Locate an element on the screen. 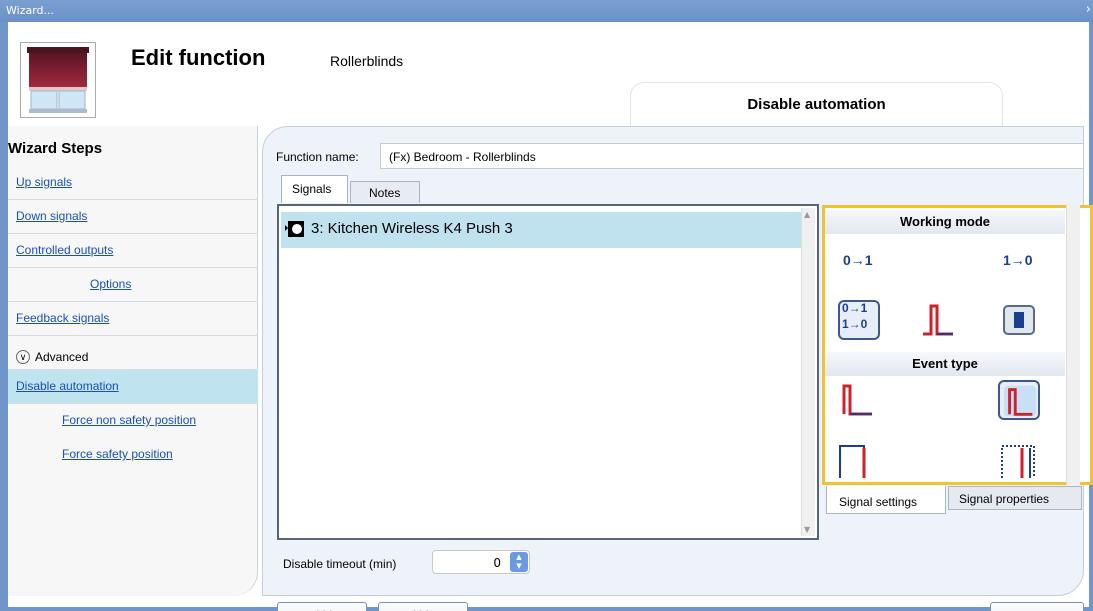 The height and width of the screenshot is (611, 1093). event-rise-icon is located at coordinates (857, 400).